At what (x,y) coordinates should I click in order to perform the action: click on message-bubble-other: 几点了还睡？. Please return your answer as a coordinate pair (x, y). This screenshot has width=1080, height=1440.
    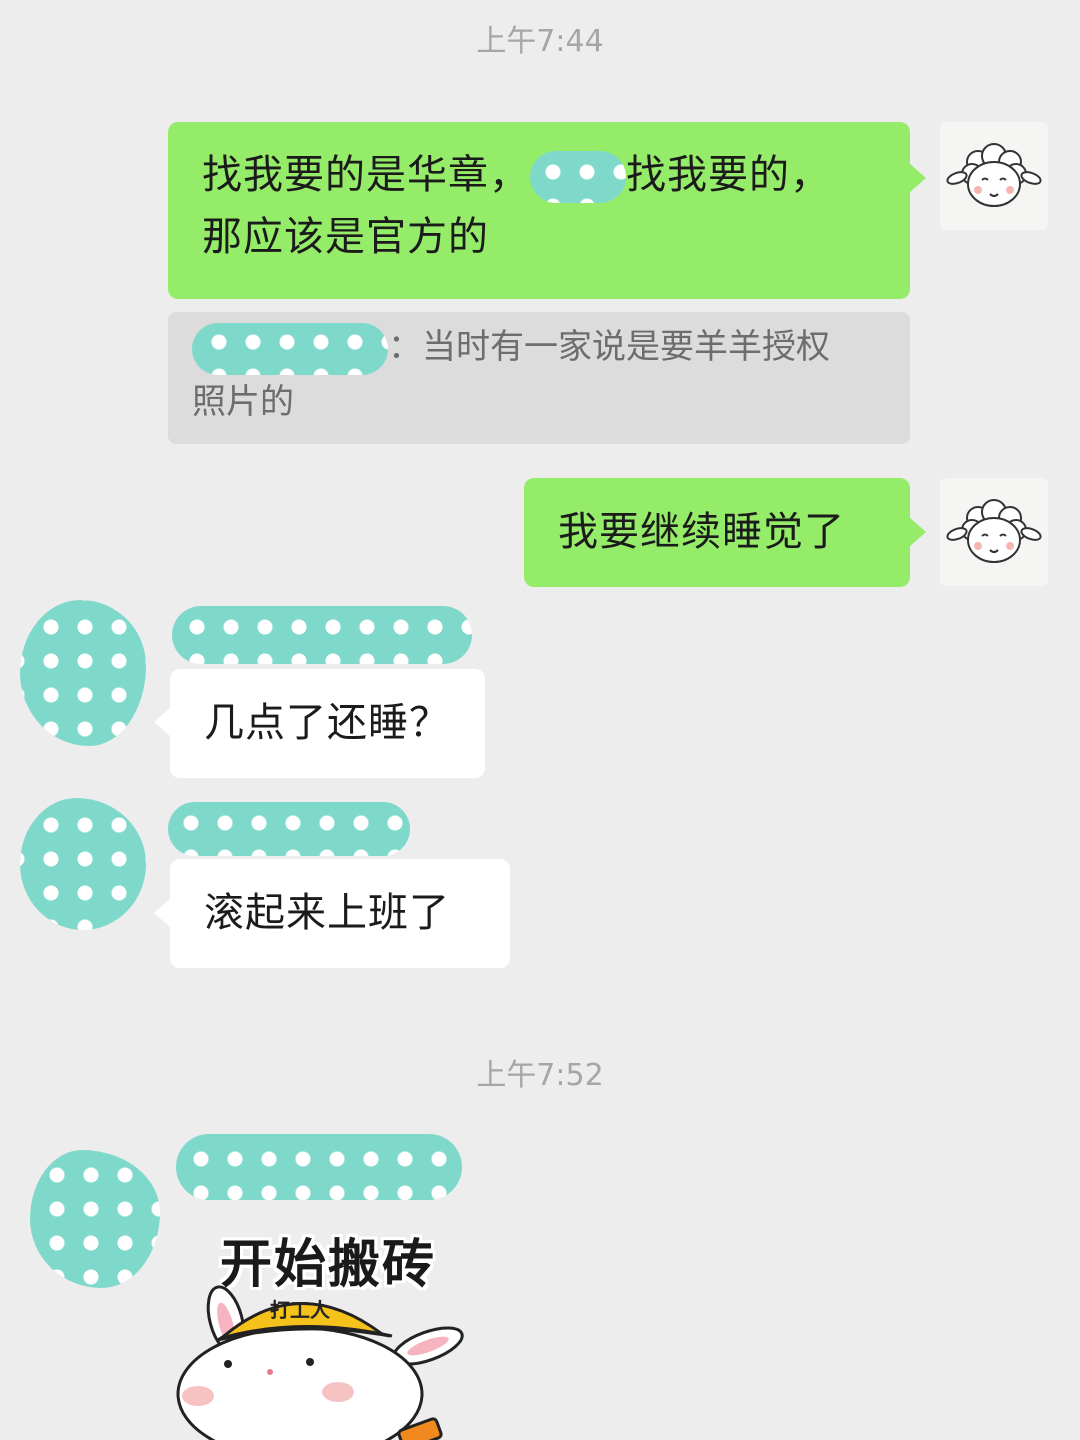
    Looking at the image, I should click on (327, 723).